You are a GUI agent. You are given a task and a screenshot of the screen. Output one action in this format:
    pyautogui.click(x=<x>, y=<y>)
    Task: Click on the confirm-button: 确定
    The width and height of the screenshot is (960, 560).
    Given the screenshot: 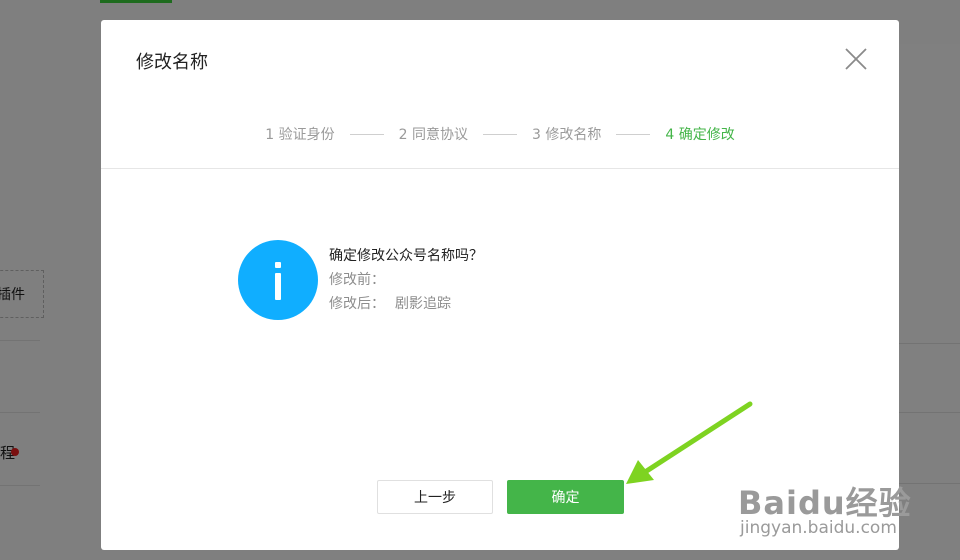 What is the action you would take?
    pyautogui.click(x=565, y=497)
    